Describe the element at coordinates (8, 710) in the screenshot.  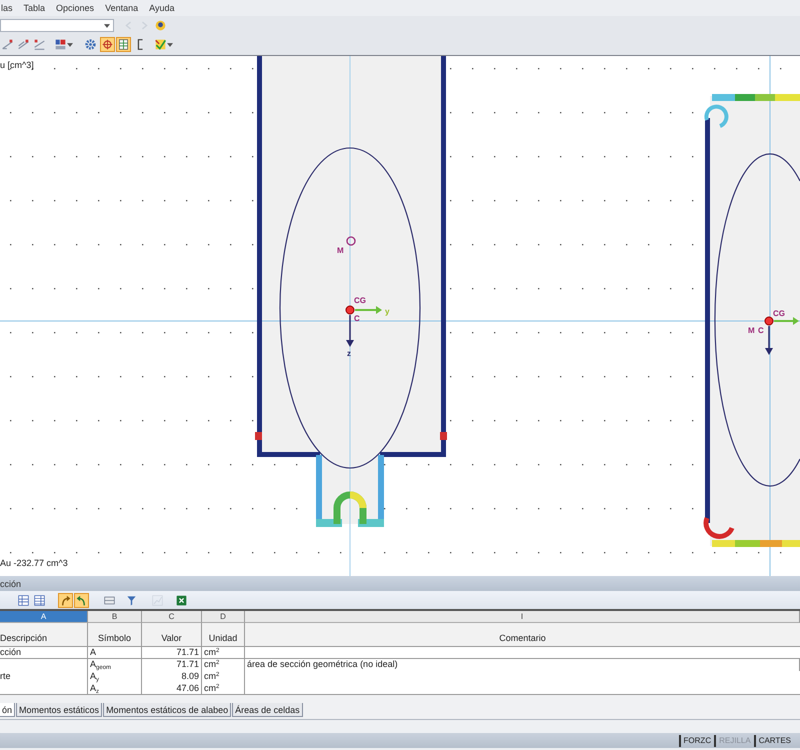
I see `sheet-tab: ón` at that location.